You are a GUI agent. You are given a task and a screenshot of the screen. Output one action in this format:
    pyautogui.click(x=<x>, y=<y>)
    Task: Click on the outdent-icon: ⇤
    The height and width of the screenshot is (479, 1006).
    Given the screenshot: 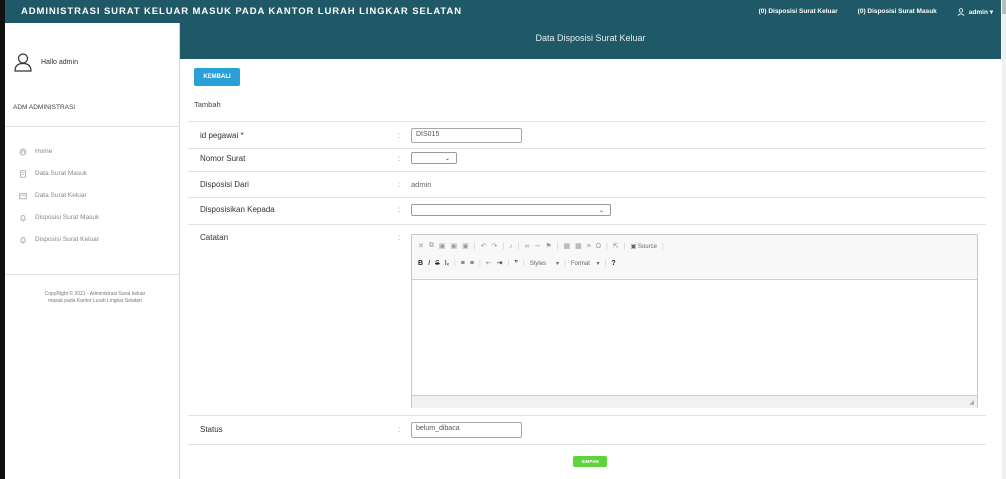 What is the action you would take?
    pyautogui.click(x=489, y=263)
    